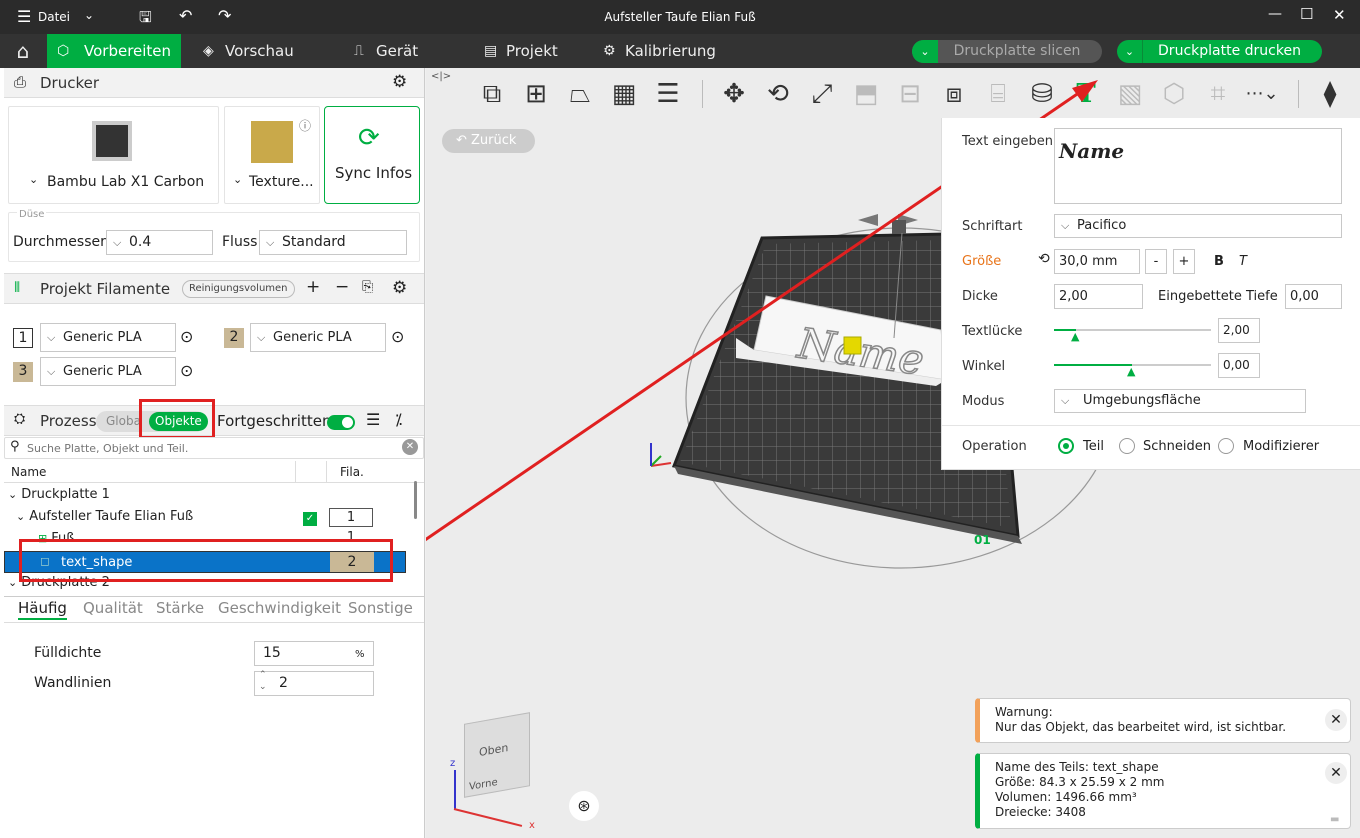  What do you see at coordinates (159, 242) in the screenshot?
I see `diameter-select: 0.4` at bounding box center [159, 242].